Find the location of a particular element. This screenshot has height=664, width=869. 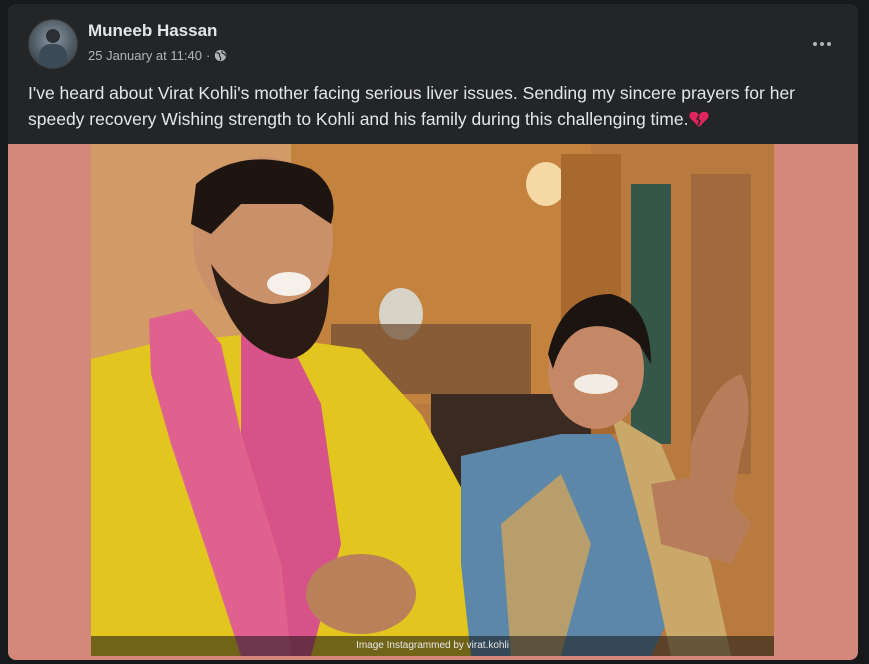

more-options-icon is located at coordinates (822, 44).